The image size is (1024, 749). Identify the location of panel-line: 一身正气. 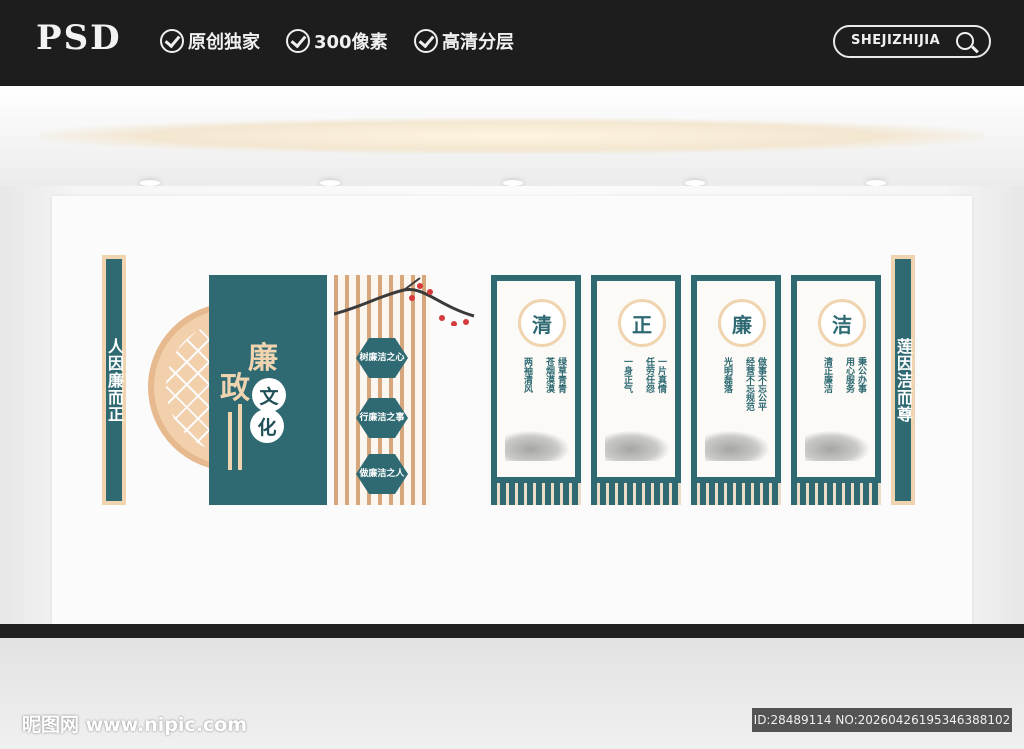
(627, 375).